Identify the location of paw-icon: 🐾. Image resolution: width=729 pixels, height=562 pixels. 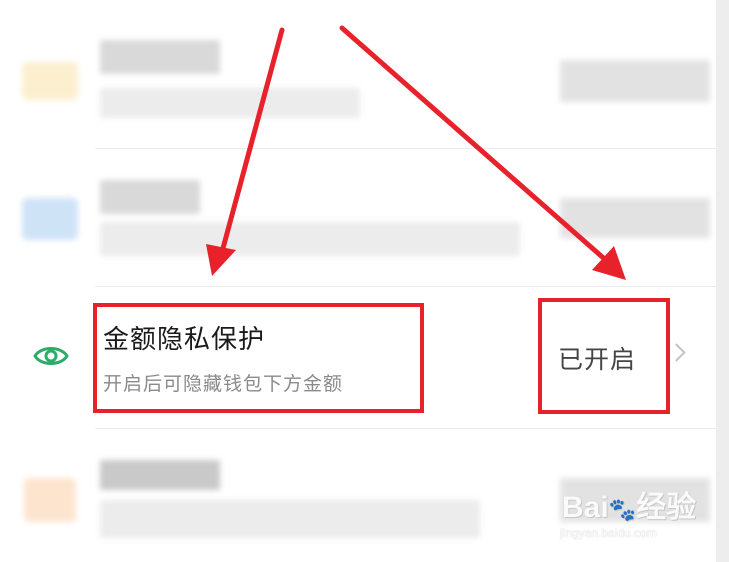
(622, 509).